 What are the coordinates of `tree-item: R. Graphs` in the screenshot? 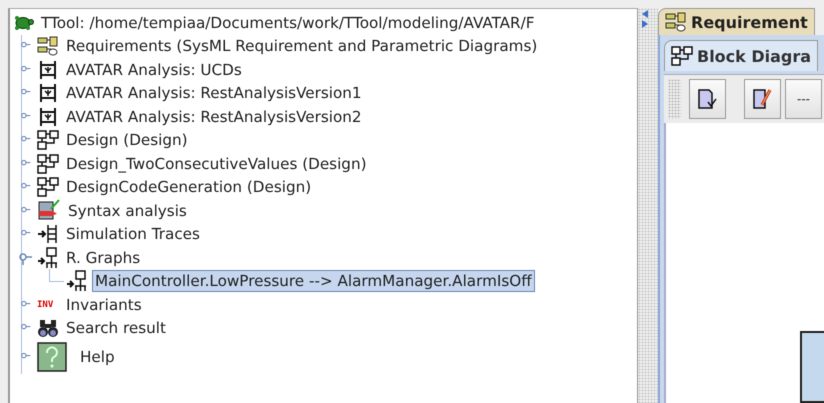 It's located at (103, 257).